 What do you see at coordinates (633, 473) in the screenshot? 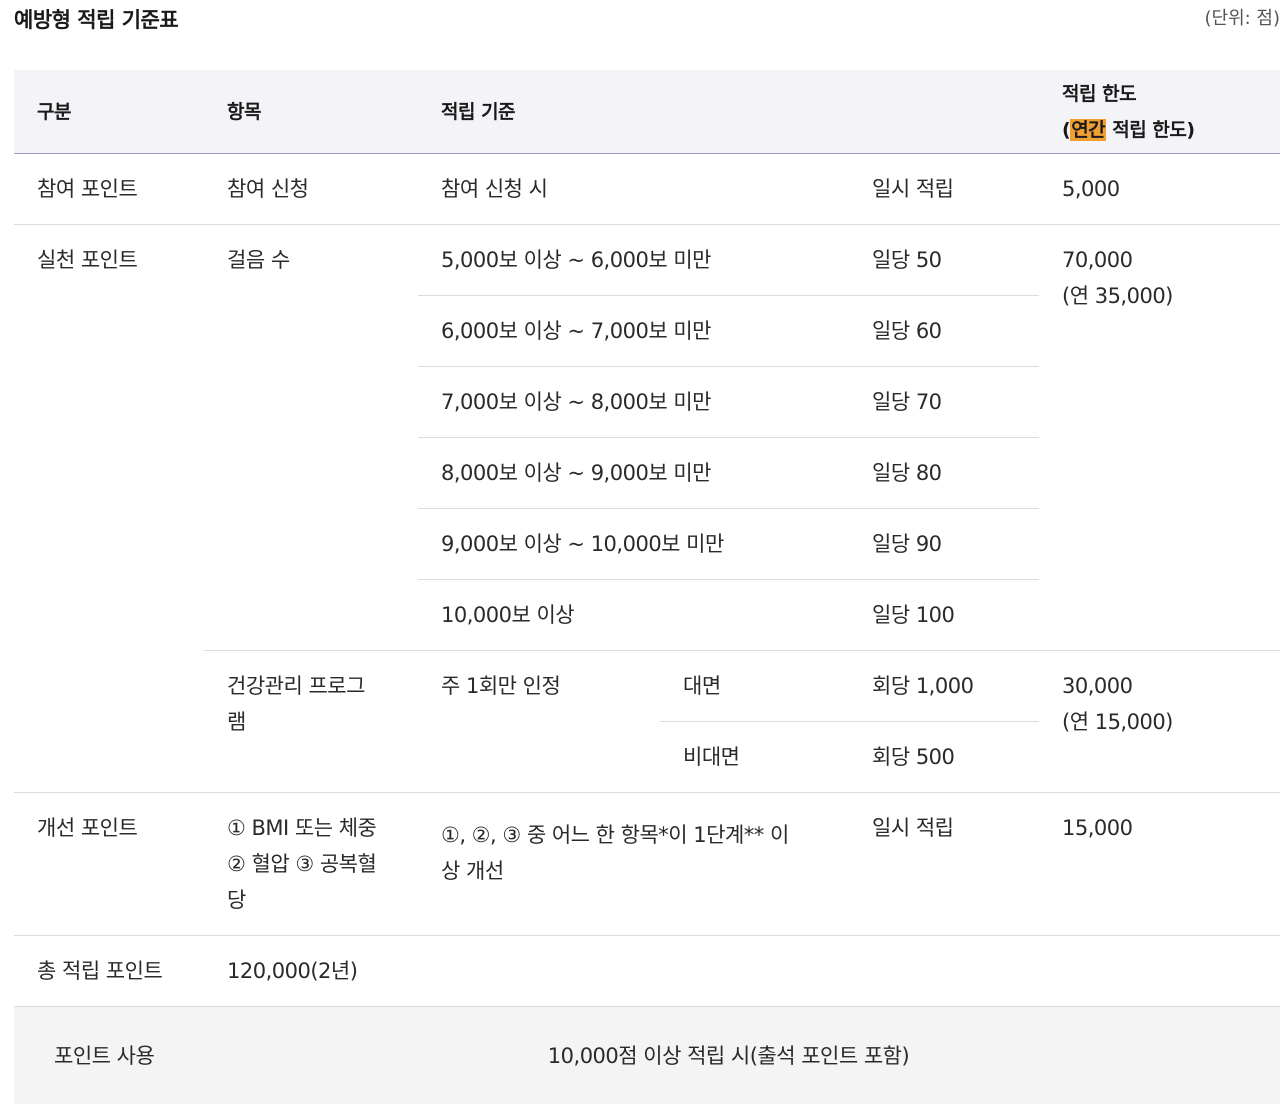
I see `steps-criteria-3: 8,000보 이상 ~ 9,000보 미만` at bounding box center [633, 473].